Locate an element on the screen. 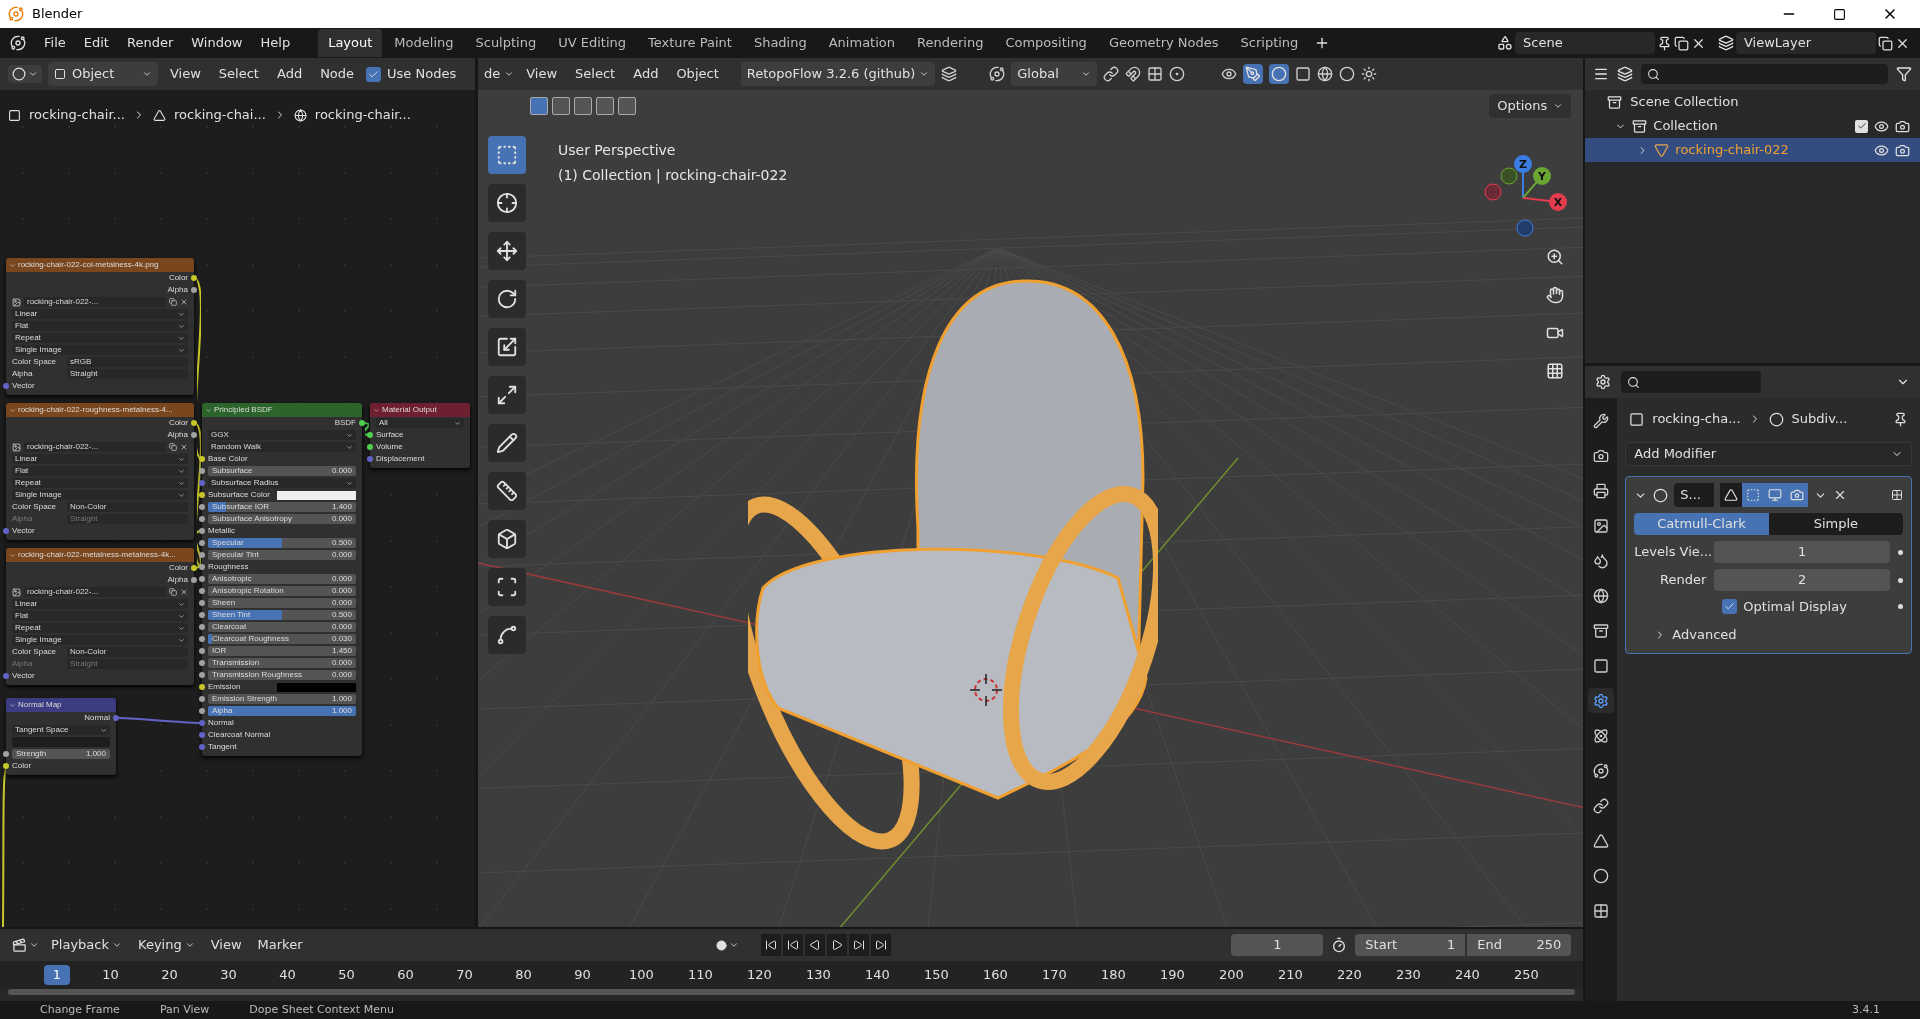 The image size is (1920, 1019). node-slider: Sheen Tint 0.500 is located at coordinates (282, 615).